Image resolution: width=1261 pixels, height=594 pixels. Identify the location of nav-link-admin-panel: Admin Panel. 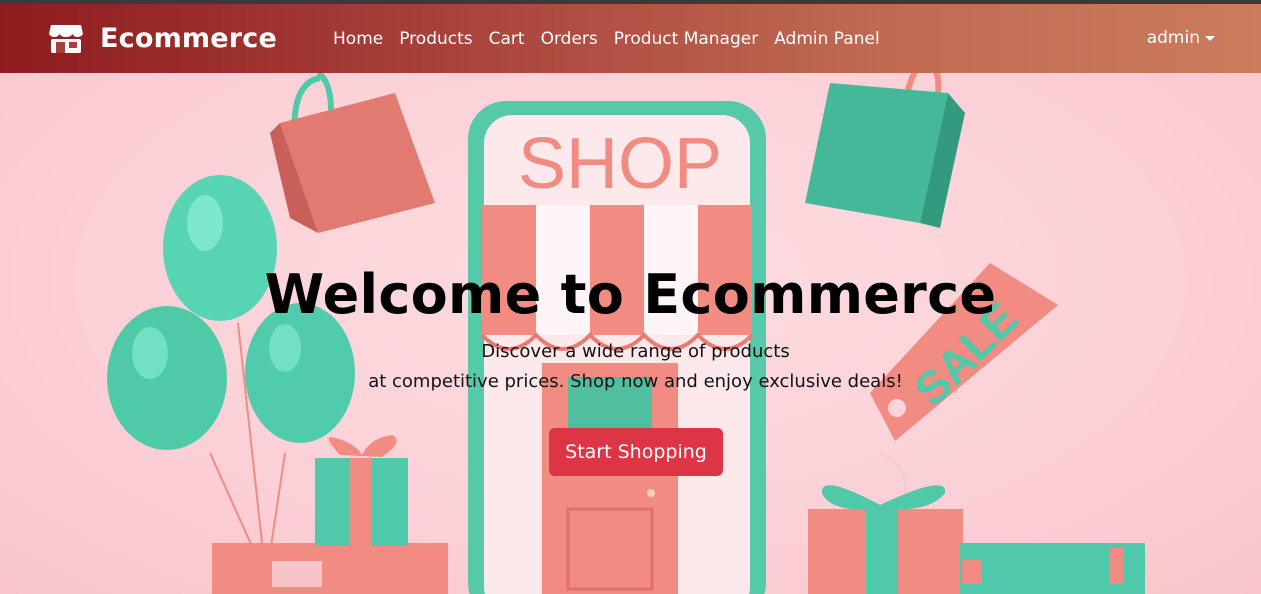
(826, 39).